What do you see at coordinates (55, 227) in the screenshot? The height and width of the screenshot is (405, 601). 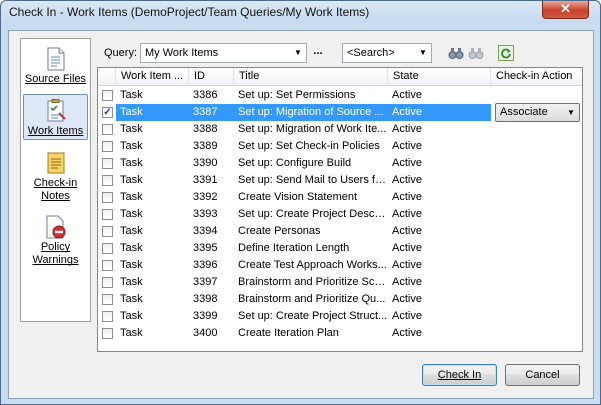 I see `policy-warnings-icon` at bounding box center [55, 227].